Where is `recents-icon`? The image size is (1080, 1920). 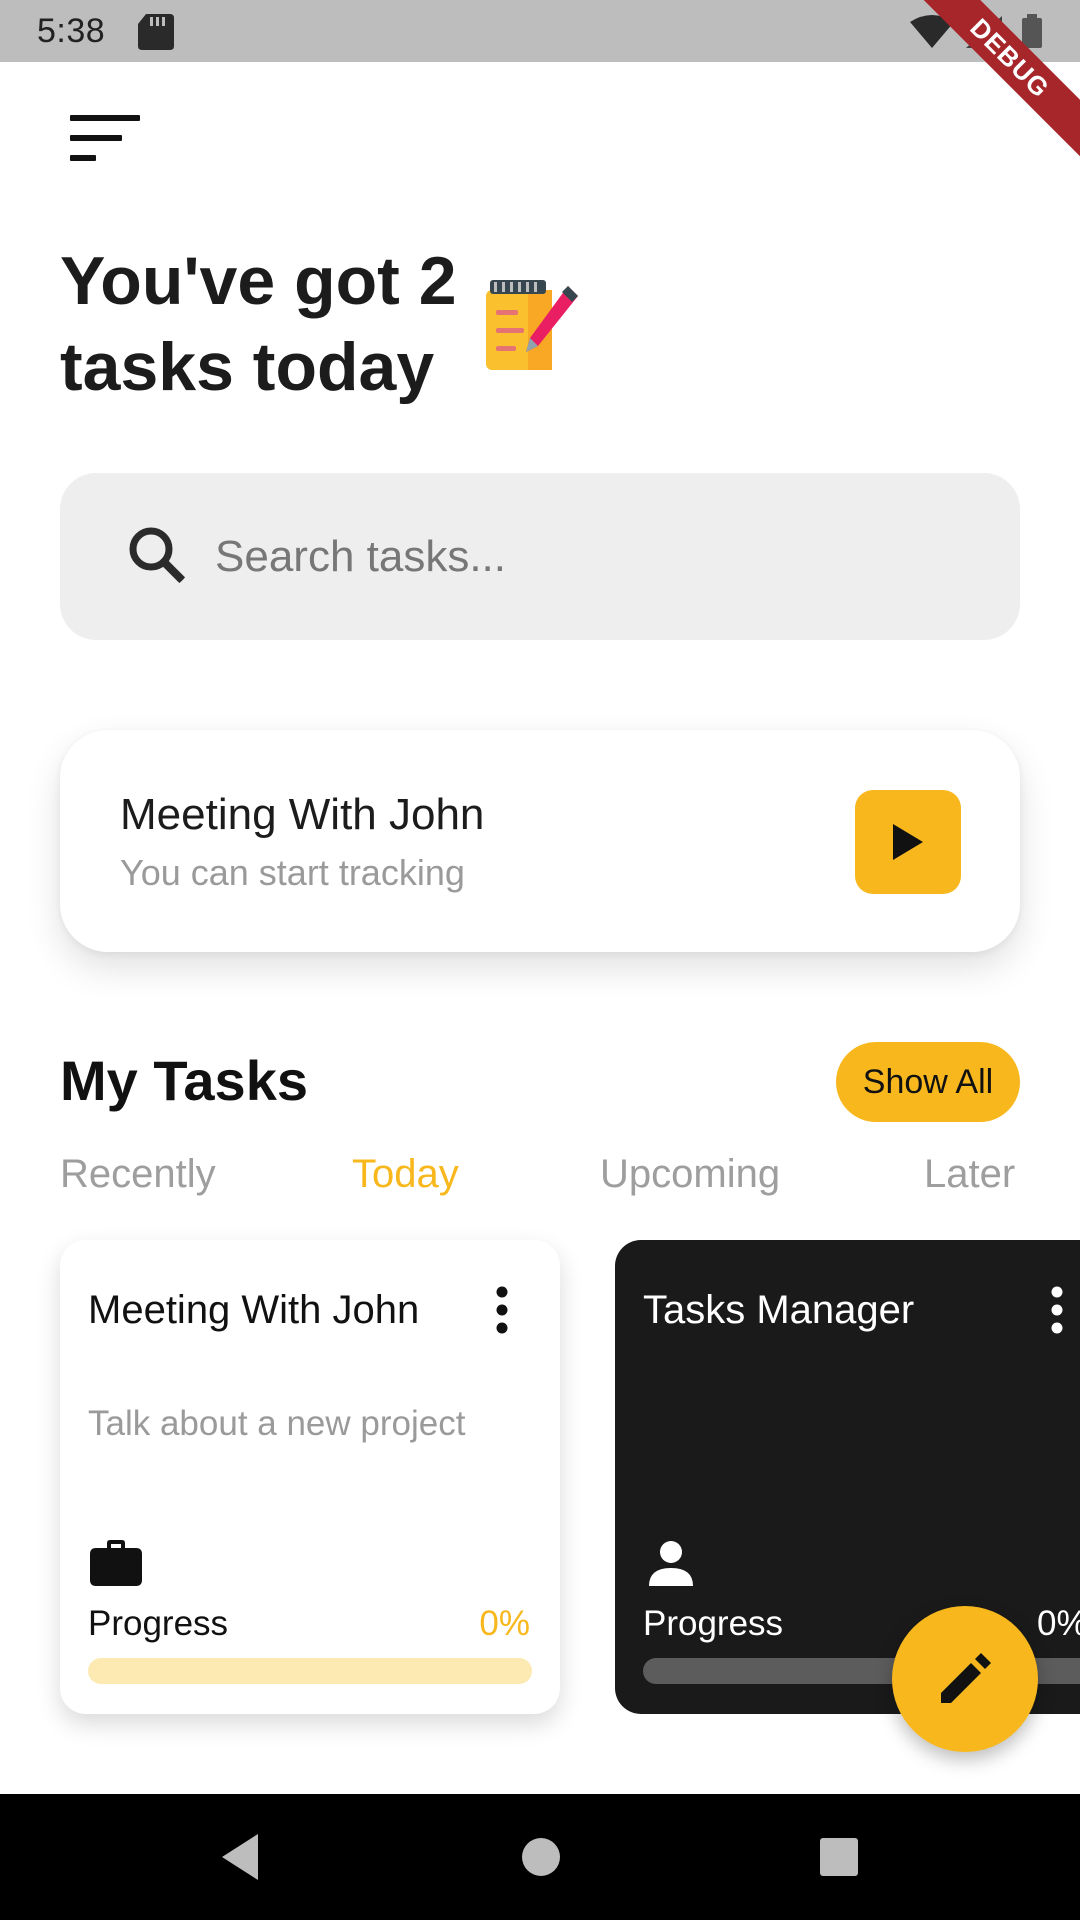 recents-icon is located at coordinates (839, 1857).